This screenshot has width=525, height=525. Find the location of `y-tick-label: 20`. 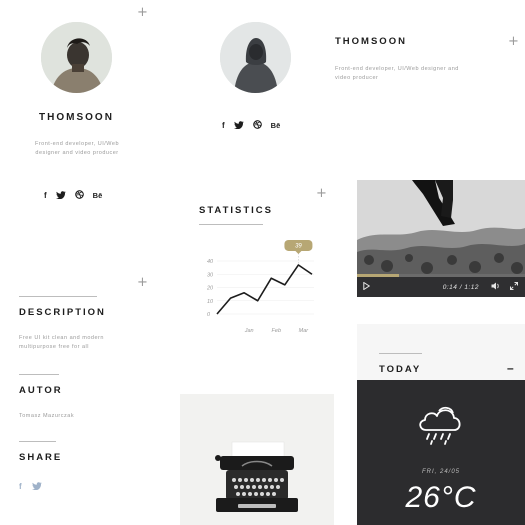

y-tick-label: 20 is located at coordinates (210, 289).